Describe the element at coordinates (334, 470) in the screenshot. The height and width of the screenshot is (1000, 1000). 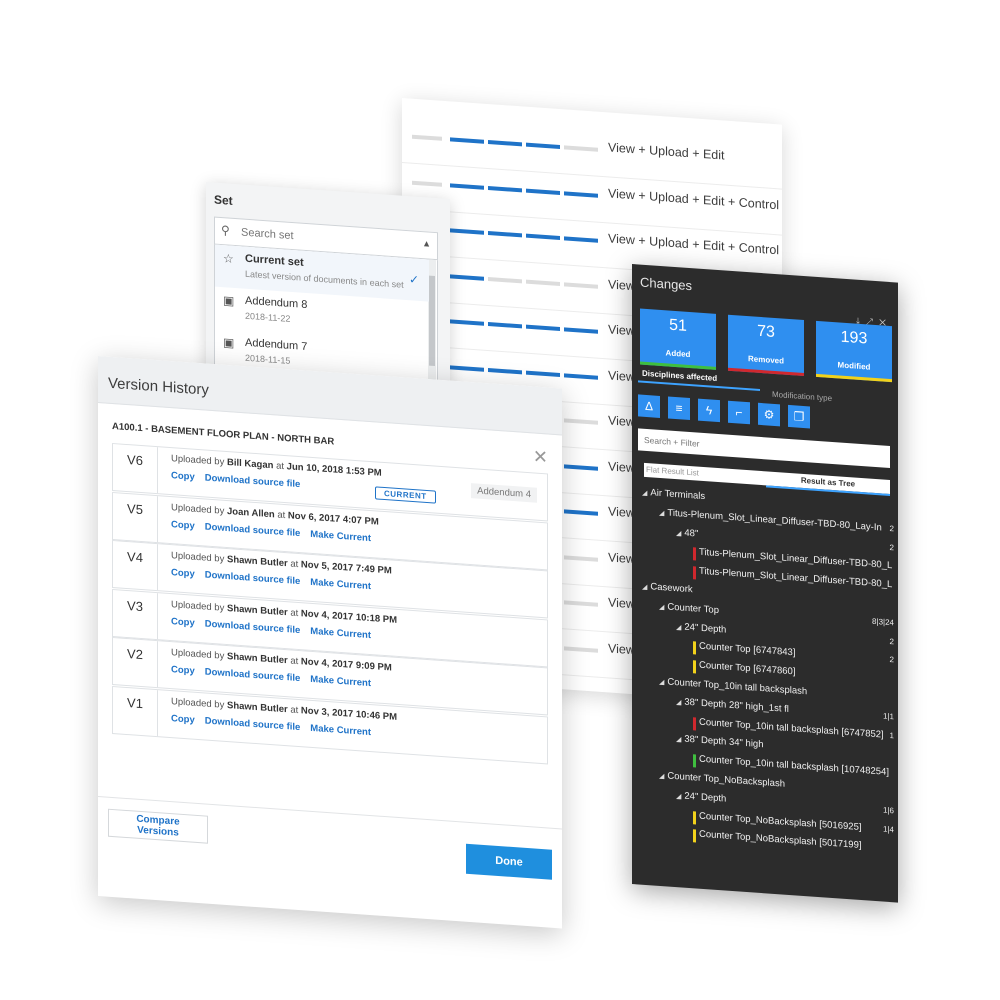
I see `upload-date: Jun 10, 2018 1:53 PM` at that location.